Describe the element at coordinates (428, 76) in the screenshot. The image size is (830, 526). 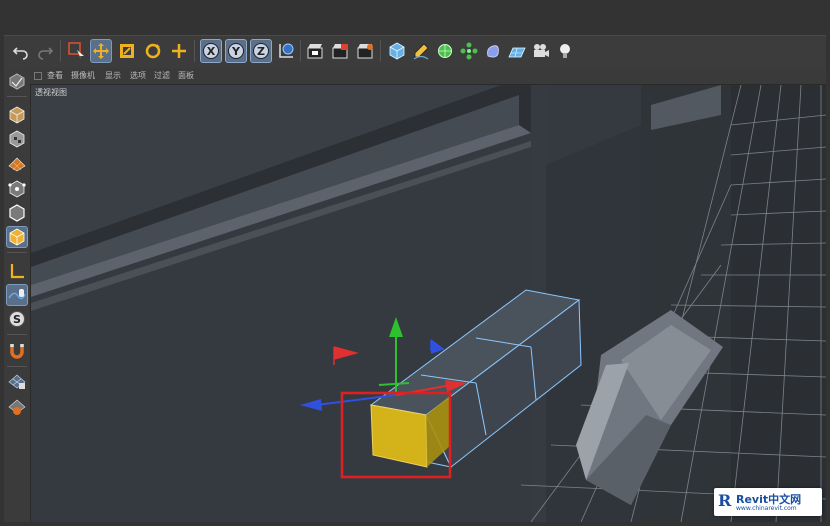
I see `viewport-menubar: 查看 摄像机 显示 选项 过滤 面板` at that location.